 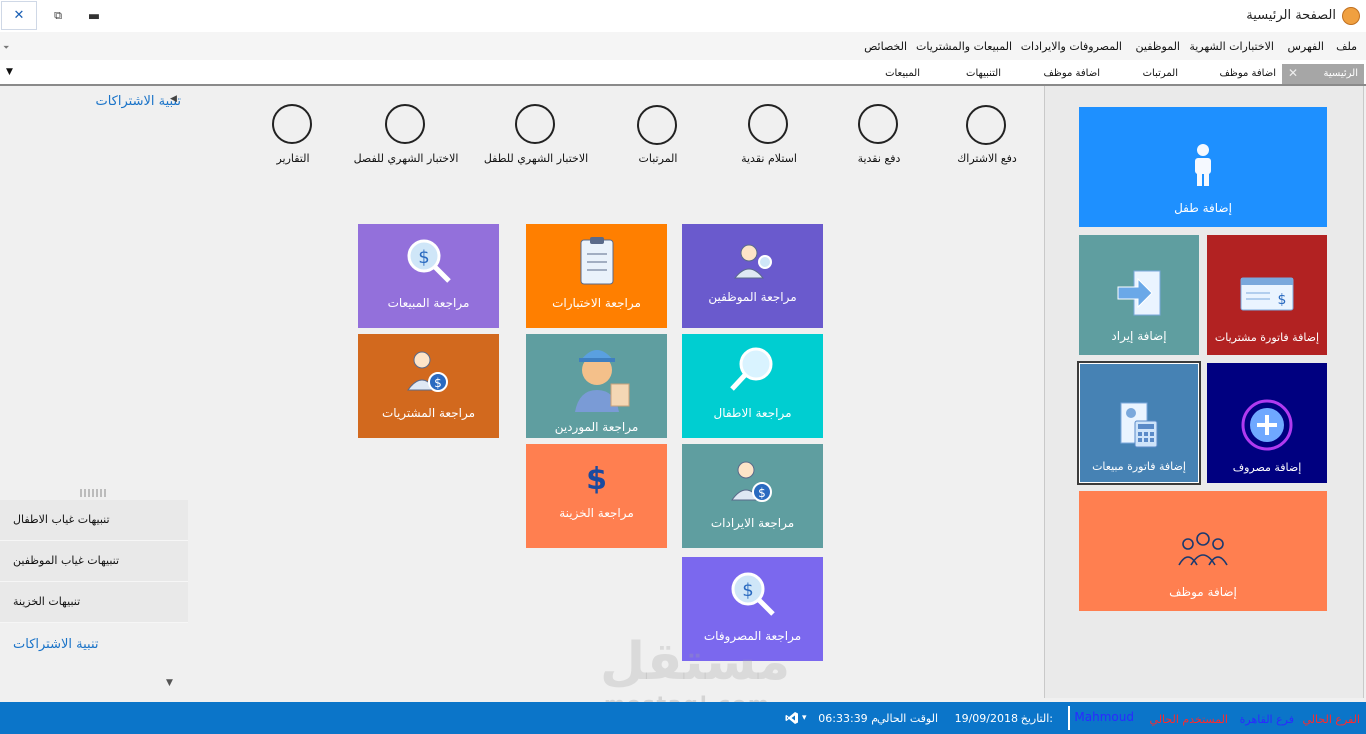 What do you see at coordinates (695, 662) in the screenshot?
I see `watermark-arabic: مستقل` at bounding box center [695, 662].